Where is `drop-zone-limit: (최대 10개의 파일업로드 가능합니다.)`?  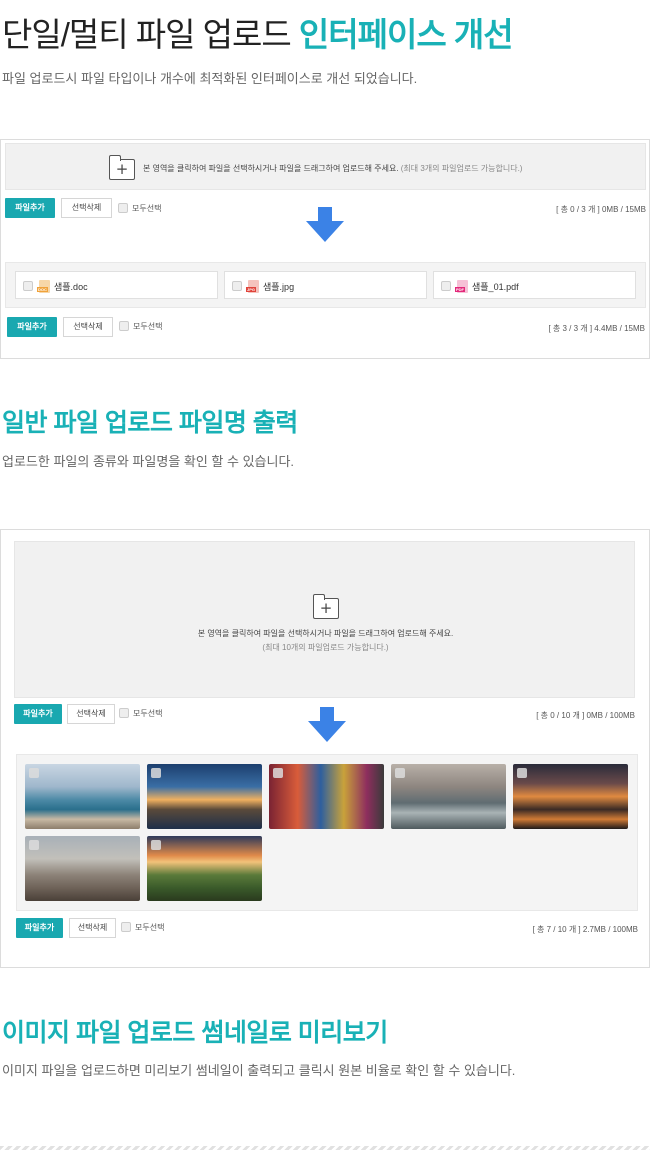
drop-zone-limit: (최대 10개의 파일업로드 가능합니다.) is located at coordinates (325, 647).